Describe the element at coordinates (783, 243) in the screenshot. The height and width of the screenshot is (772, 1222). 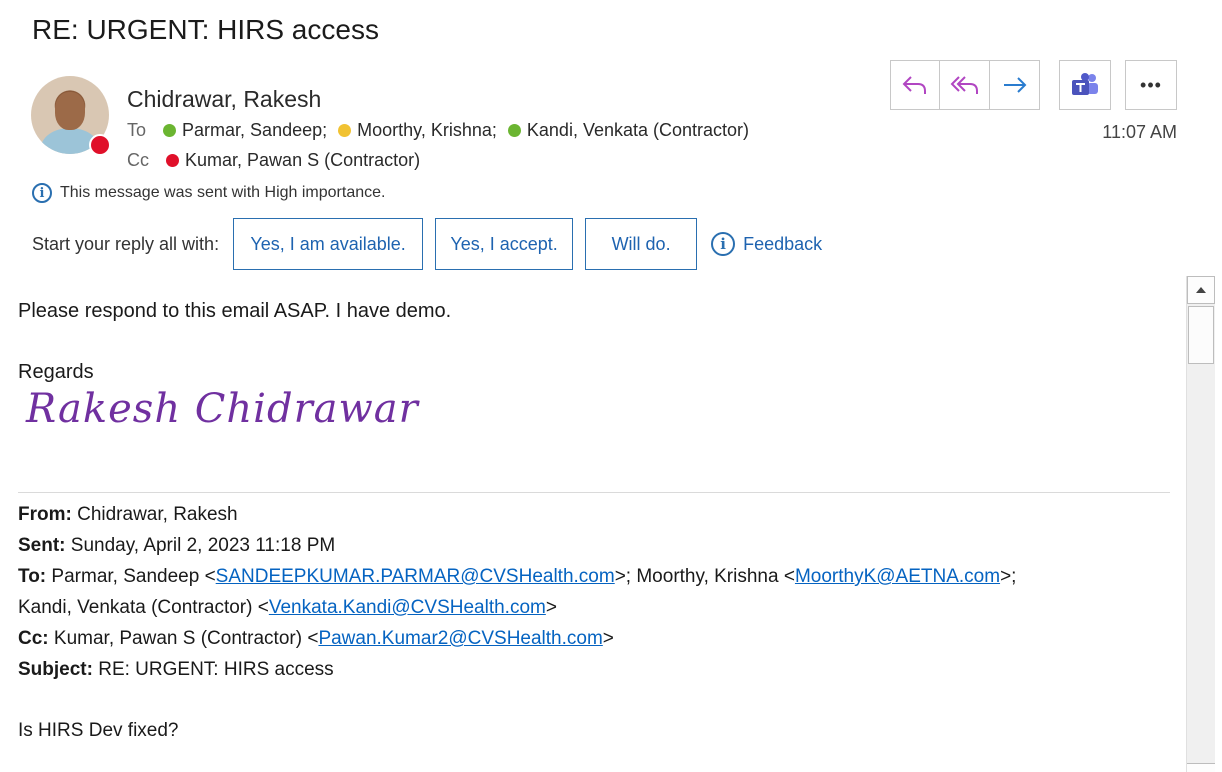
I see `feedback-label: Feedback` at that location.